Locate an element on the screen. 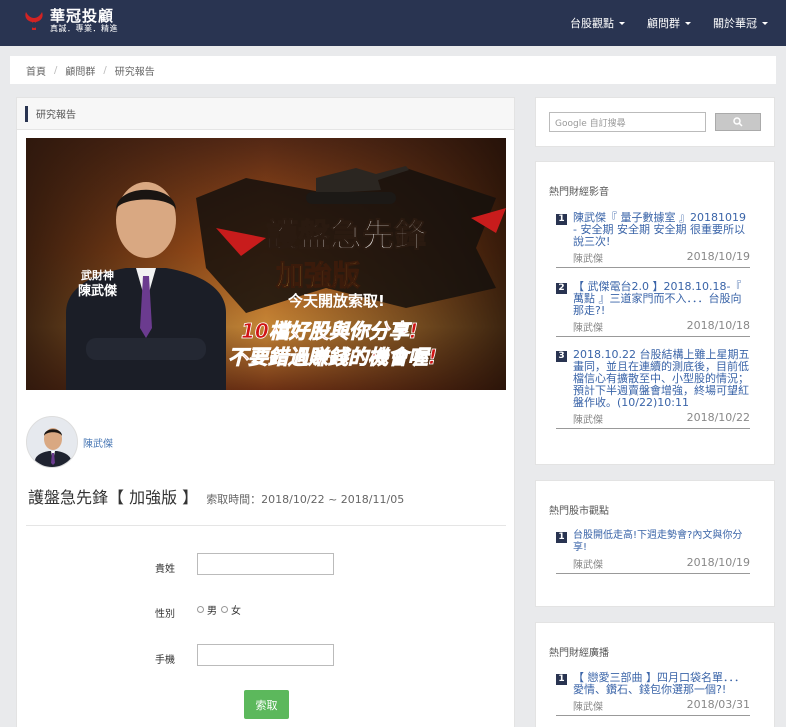 The height and width of the screenshot is (727, 786). item-title-link: 【 戀愛三部曲 】四月口袋名單．．．愛情、鑽石、錢包你選那一個?! is located at coordinates (661, 684).